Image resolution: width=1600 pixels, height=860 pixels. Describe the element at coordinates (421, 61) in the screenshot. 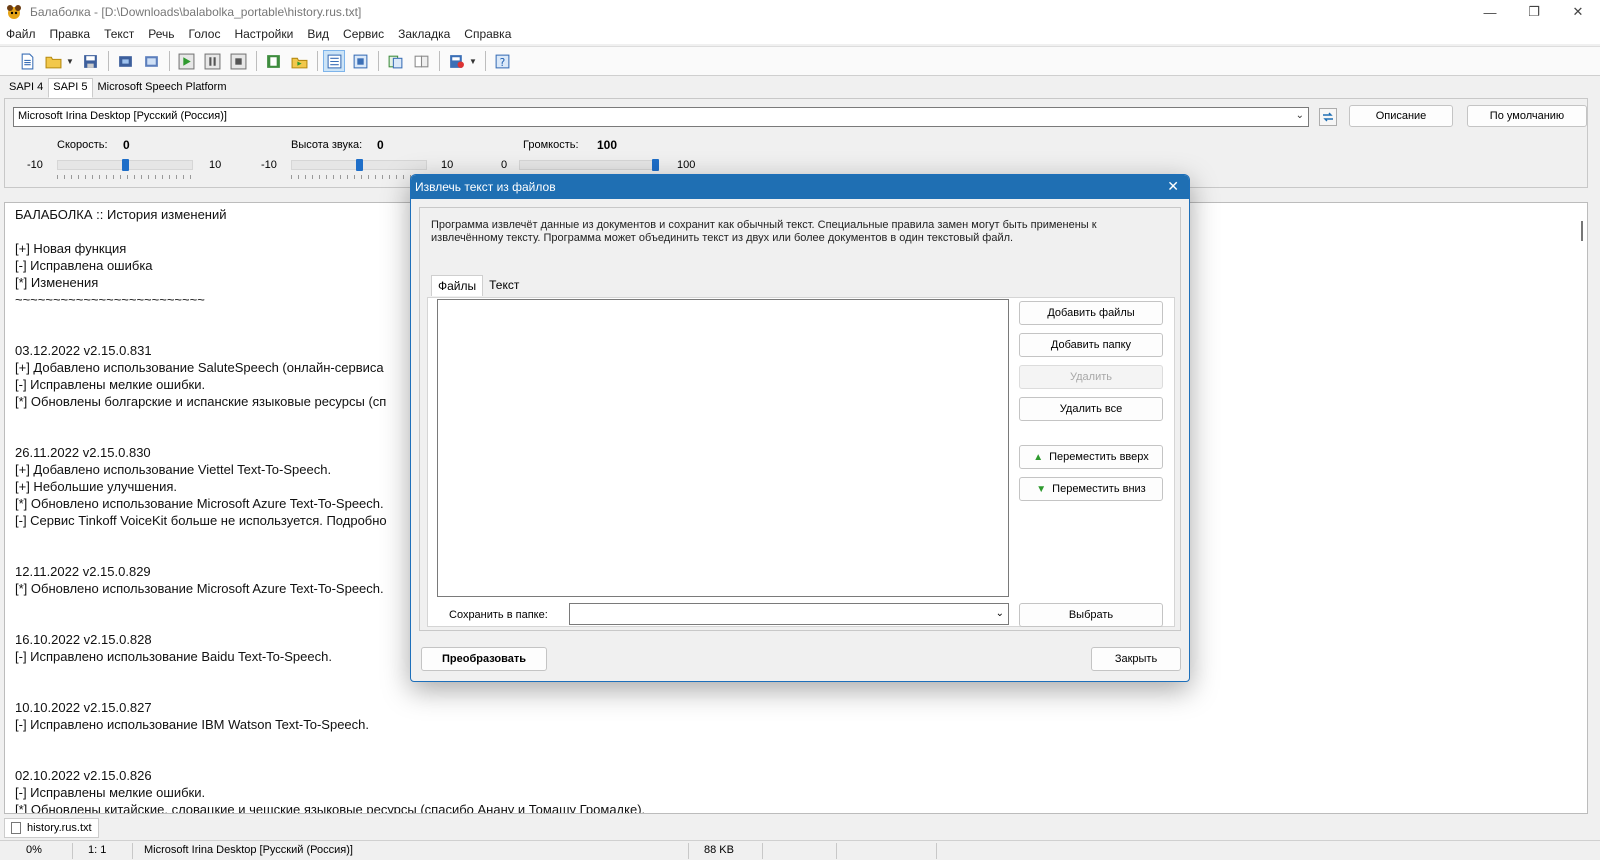

I see `compare-icon` at that location.